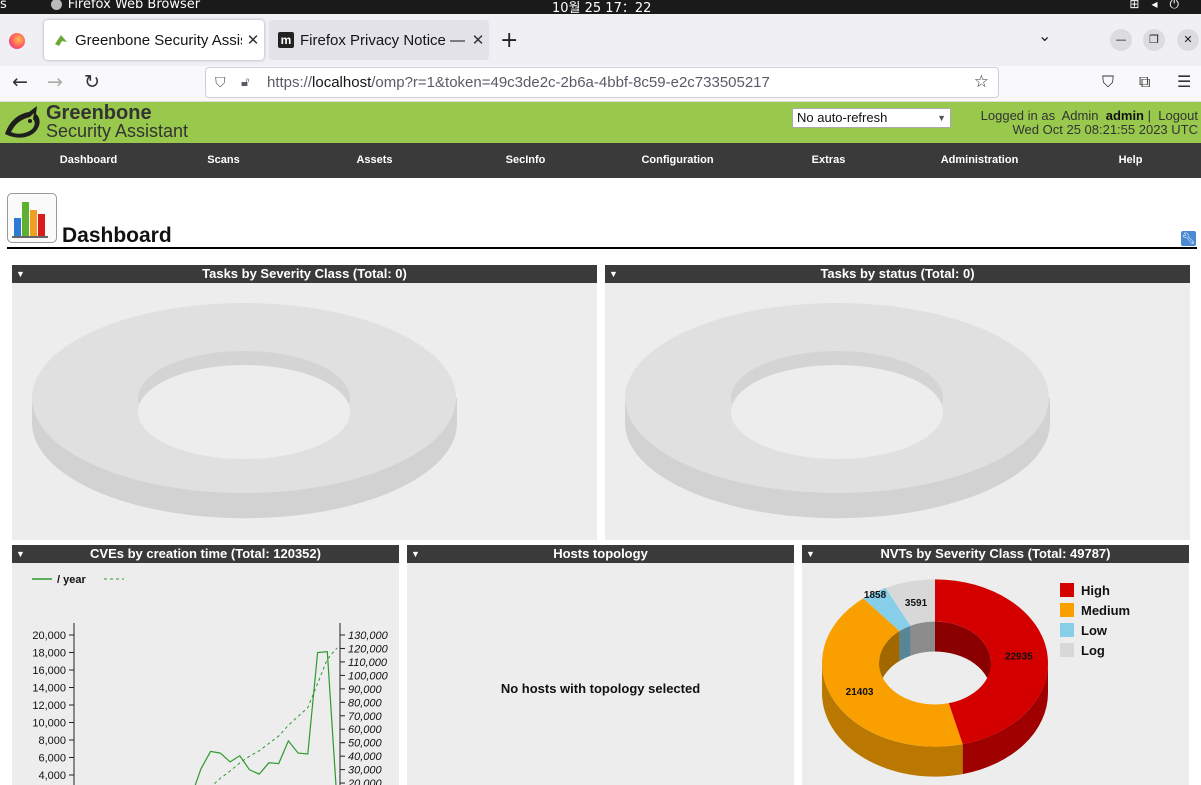 This screenshot has height=785, width=1201. Describe the element at coordinates (55, 82) in the screenshot. I see `forward-arrow-icon: →` at that location.